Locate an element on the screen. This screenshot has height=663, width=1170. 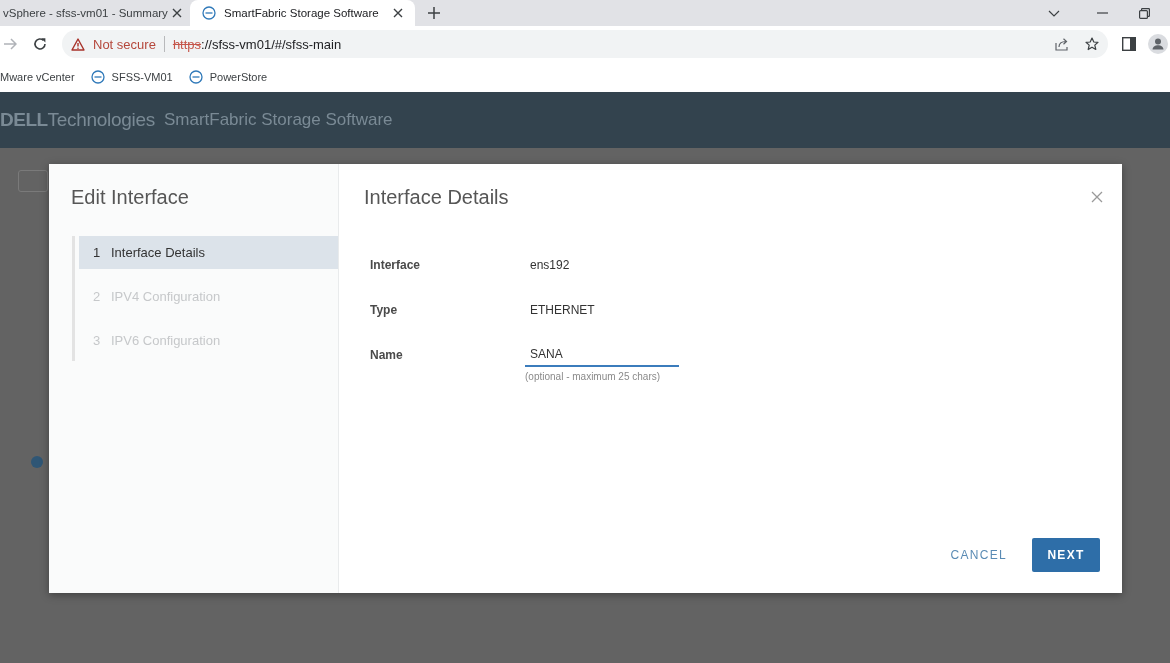
warning-icon is located at coordinates (78, 44).